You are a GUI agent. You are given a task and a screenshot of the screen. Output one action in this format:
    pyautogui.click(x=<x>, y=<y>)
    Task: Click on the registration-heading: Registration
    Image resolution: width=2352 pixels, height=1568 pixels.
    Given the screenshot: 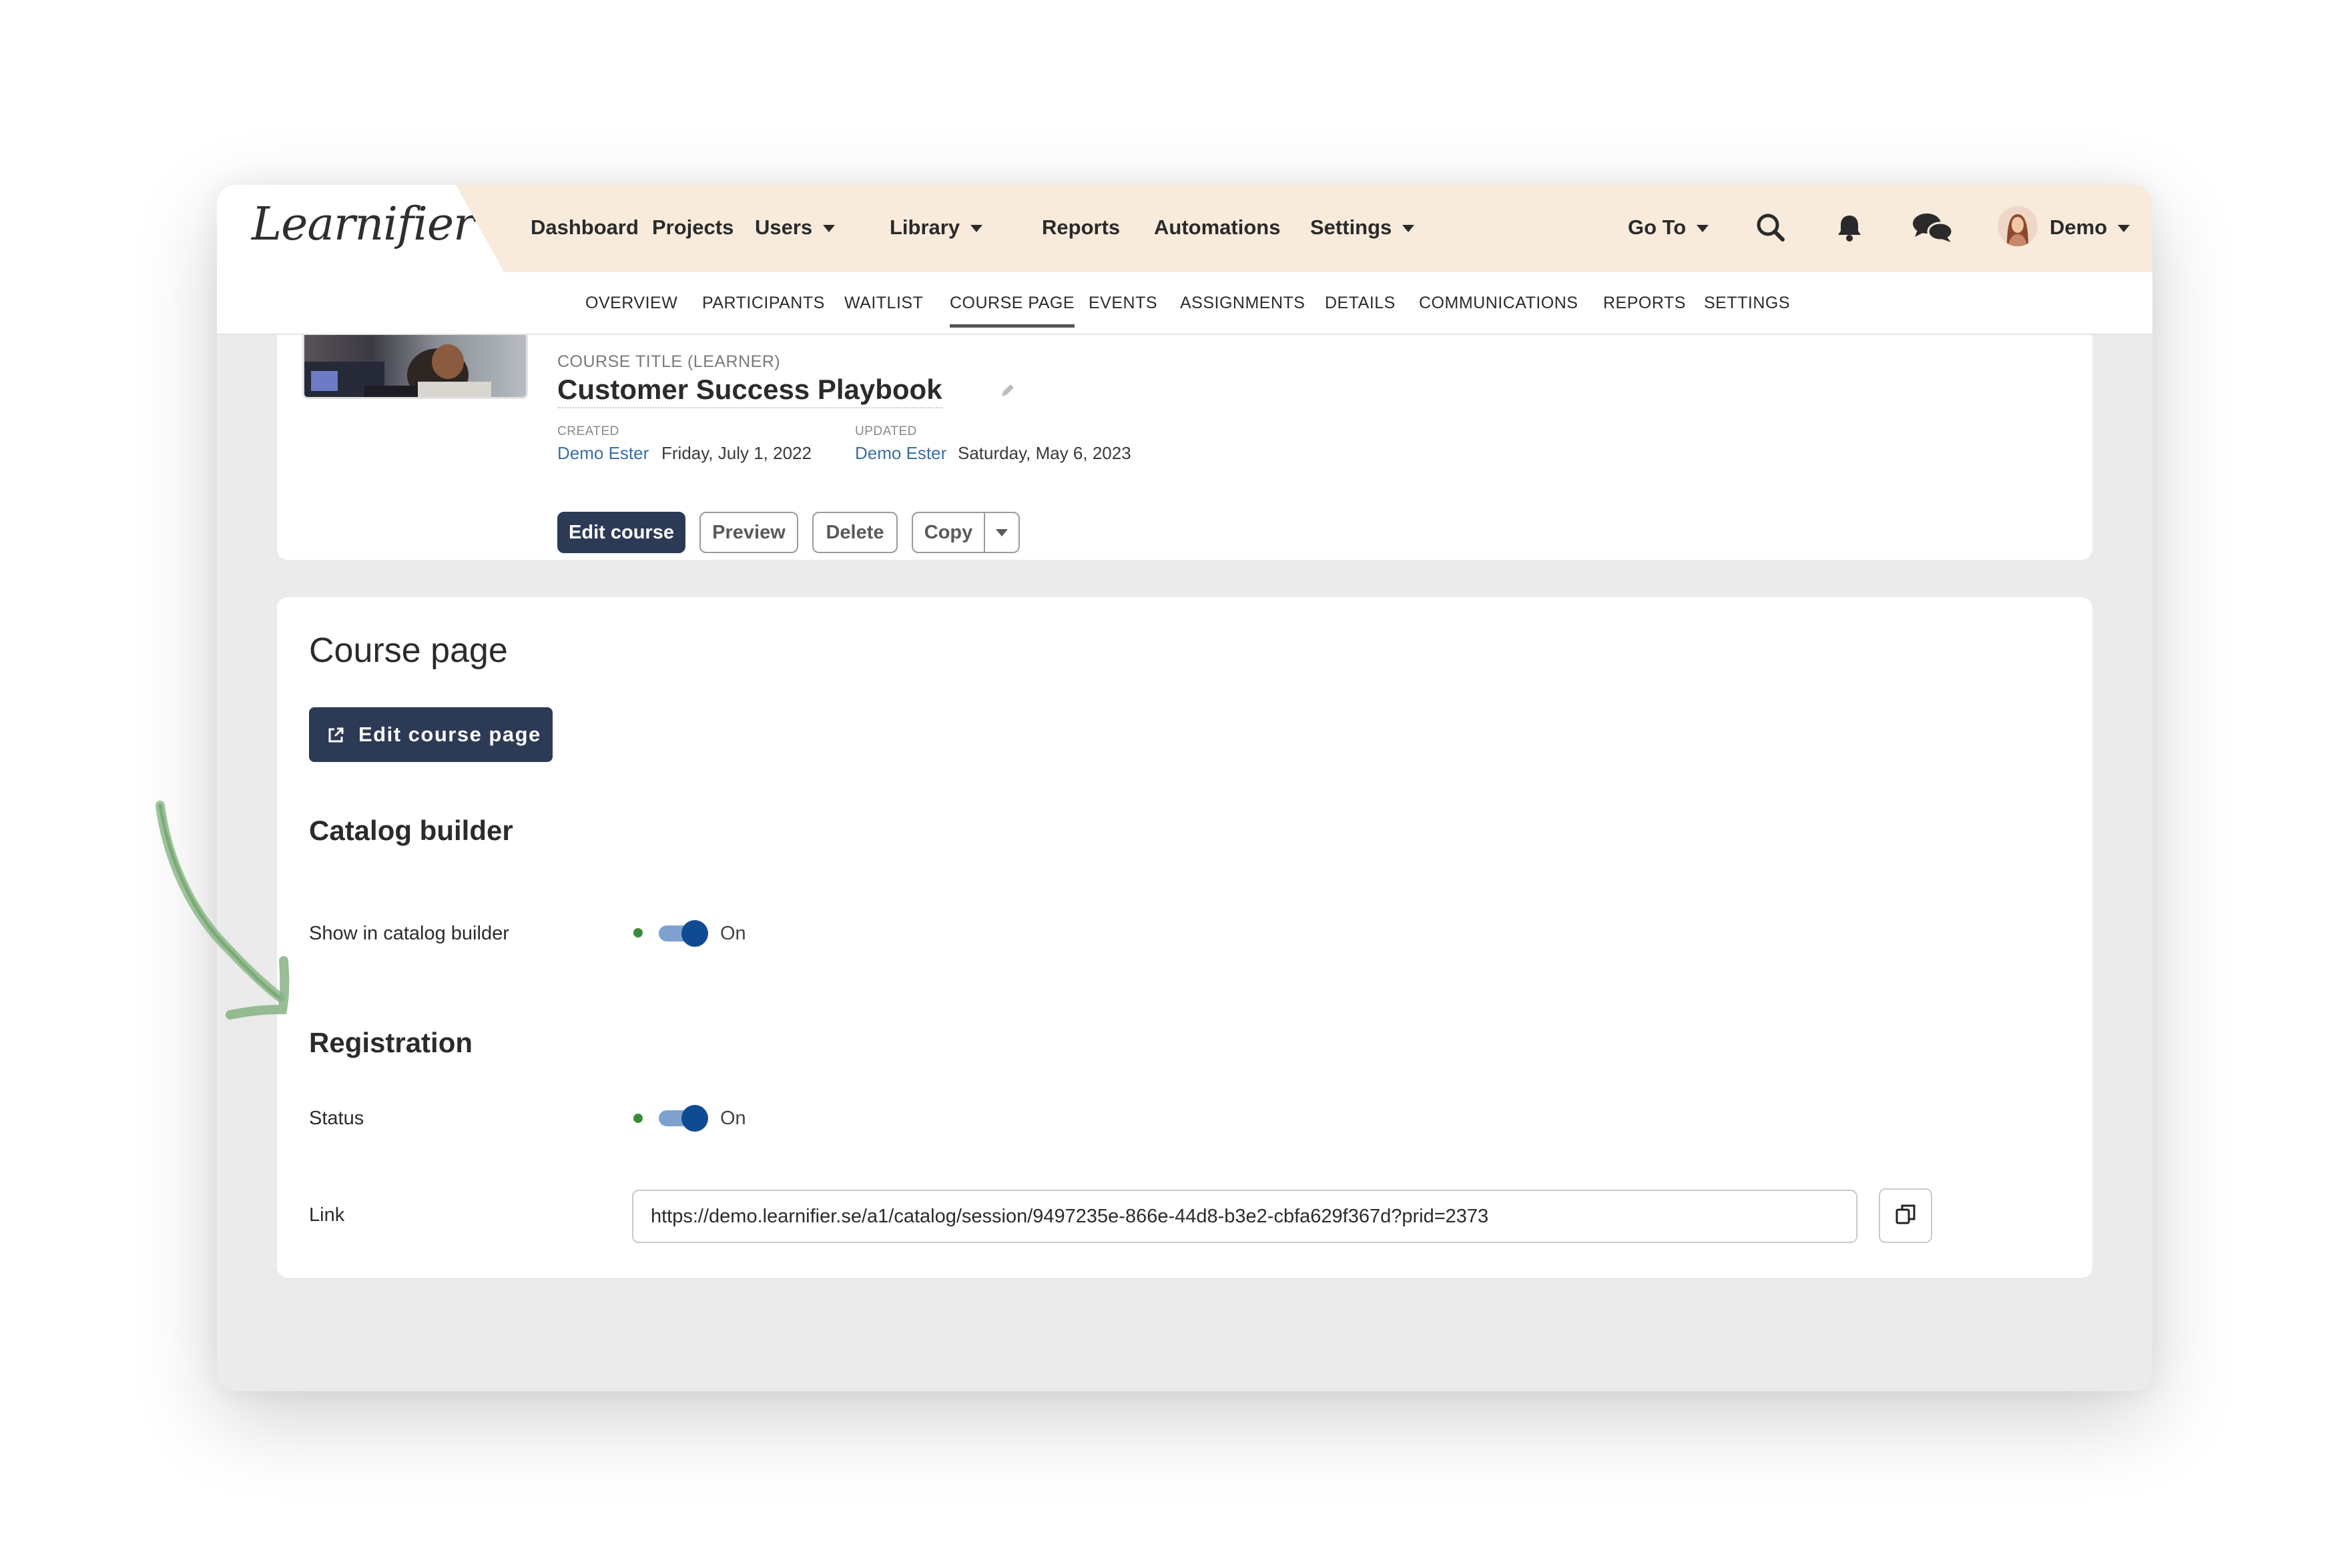 What is the action you would take?
    pyautogui.click(x=391, y=1043)
    